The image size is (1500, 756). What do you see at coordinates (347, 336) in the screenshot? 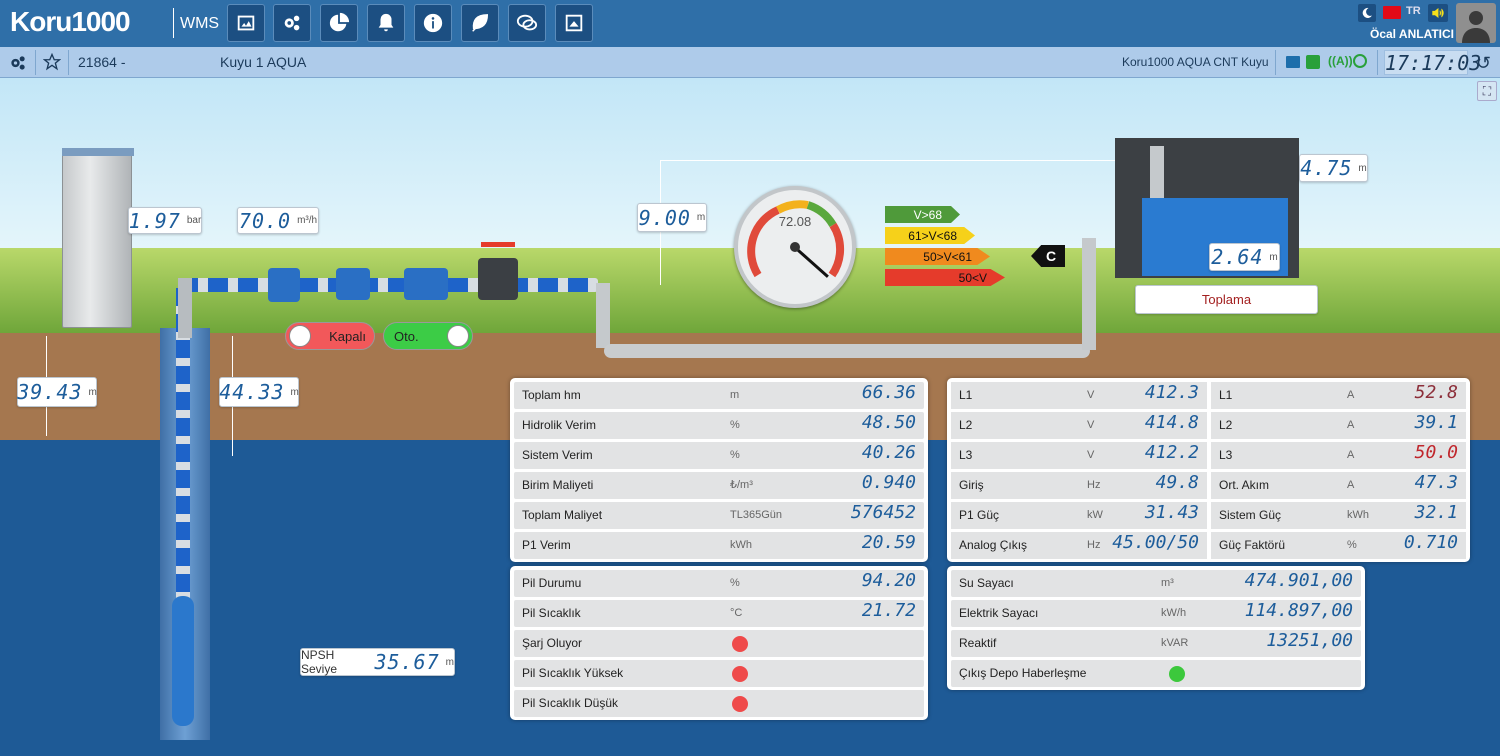
I see `valve-toggle-label: Kapalı` at bounding box center [347, 336].